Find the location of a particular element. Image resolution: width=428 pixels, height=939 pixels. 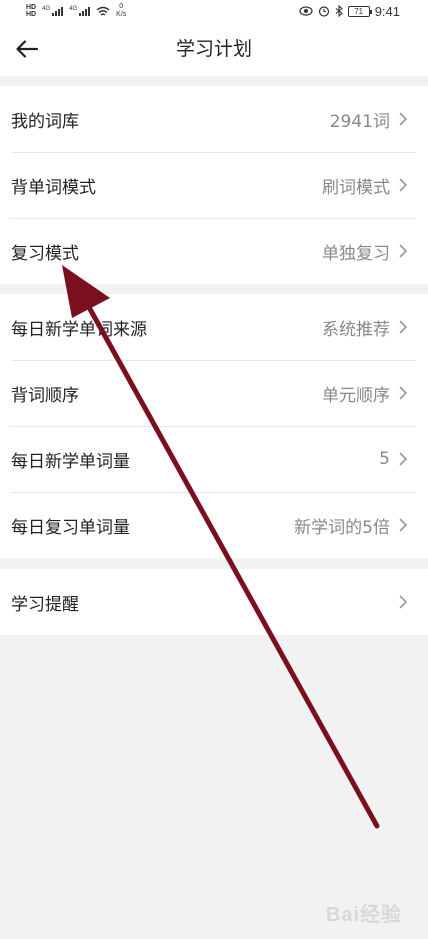

arrow-left-icon is located at coordinates (27, 49).